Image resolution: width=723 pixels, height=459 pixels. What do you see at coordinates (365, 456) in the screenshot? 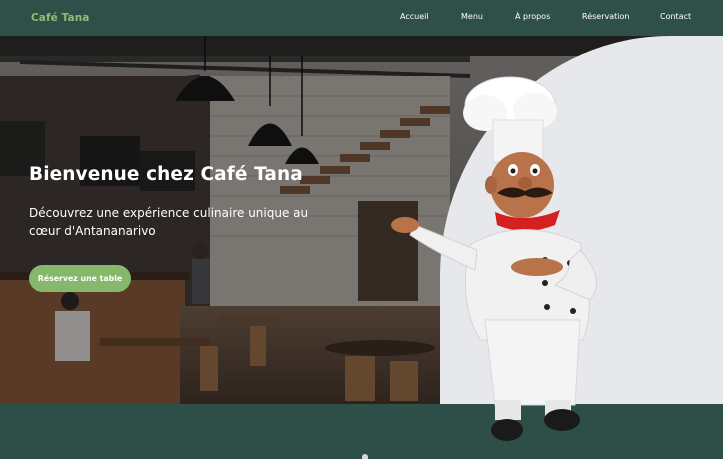
I see `next-section-heading-fragment` at bounding box center [365, 456].